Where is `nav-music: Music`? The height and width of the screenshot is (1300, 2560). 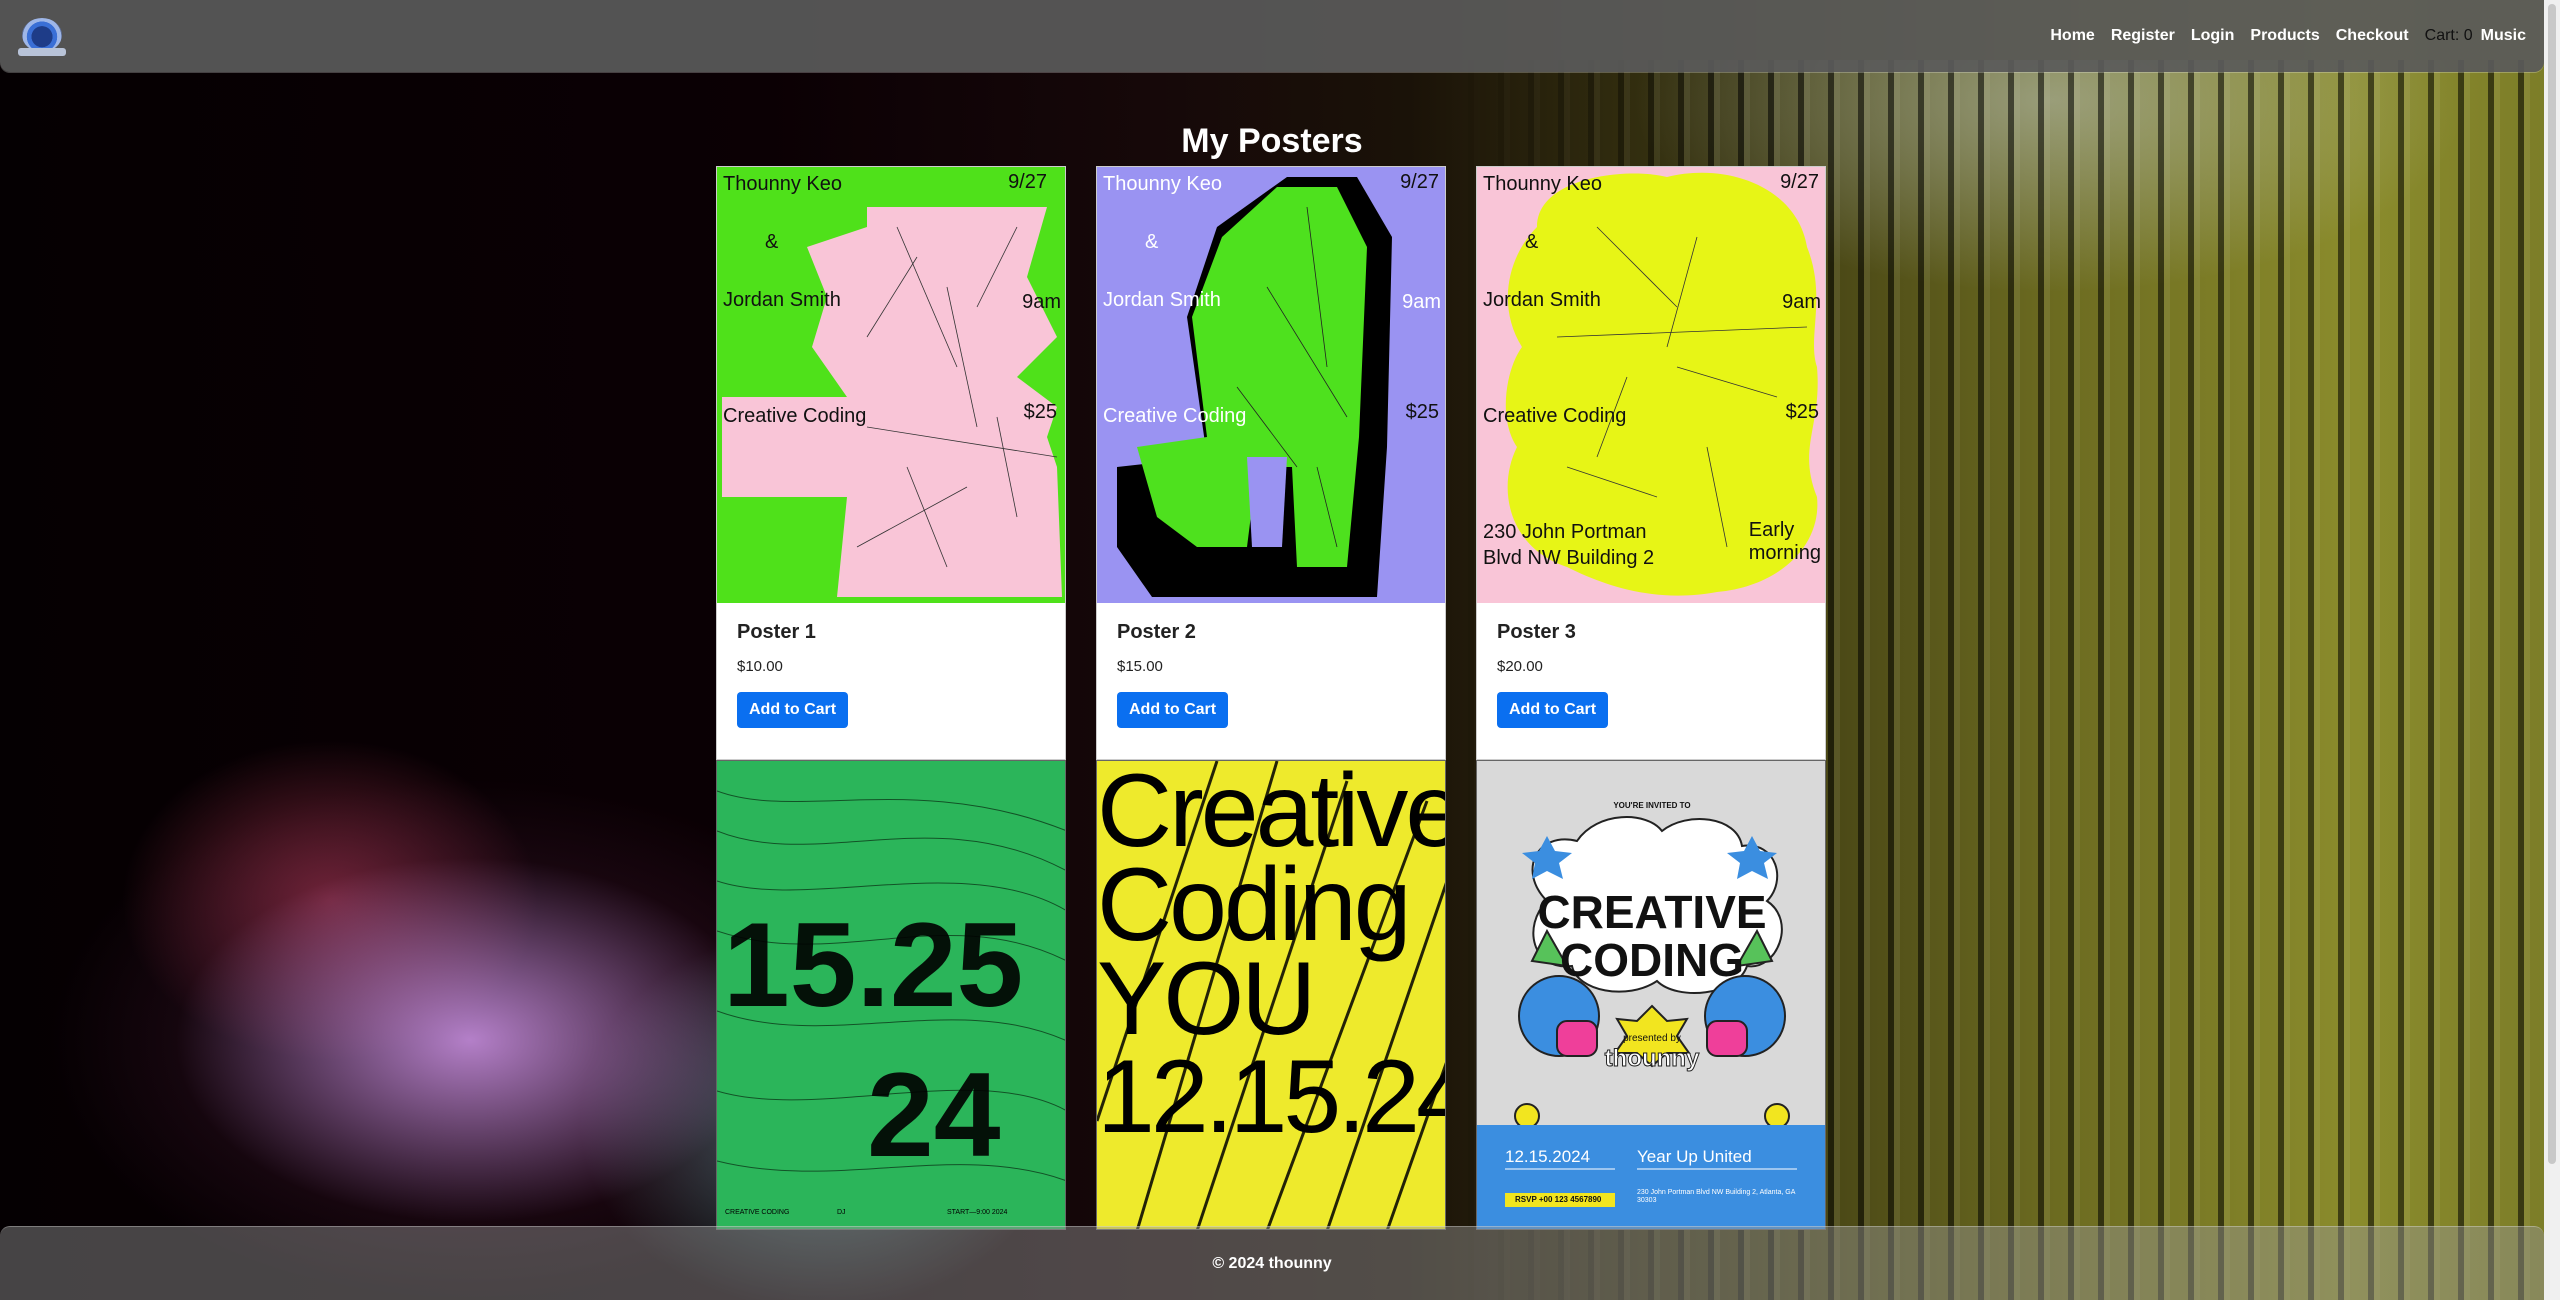 nav-music: Music is located at coordinates (2503, 36).